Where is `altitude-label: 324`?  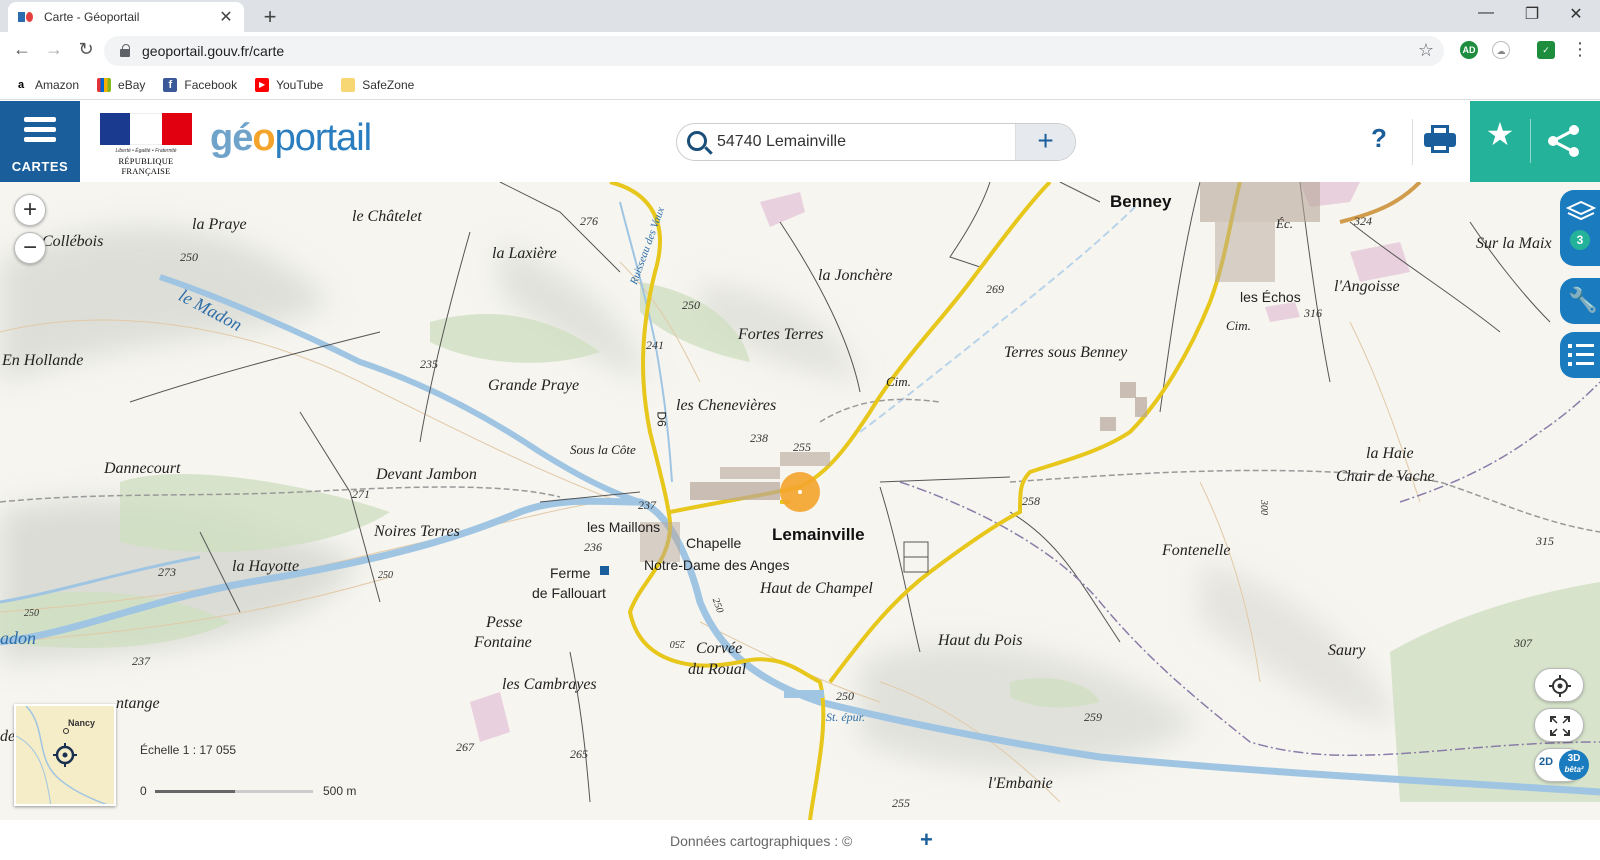
altitude-label: 324 is located at coordinates (1363, 221).